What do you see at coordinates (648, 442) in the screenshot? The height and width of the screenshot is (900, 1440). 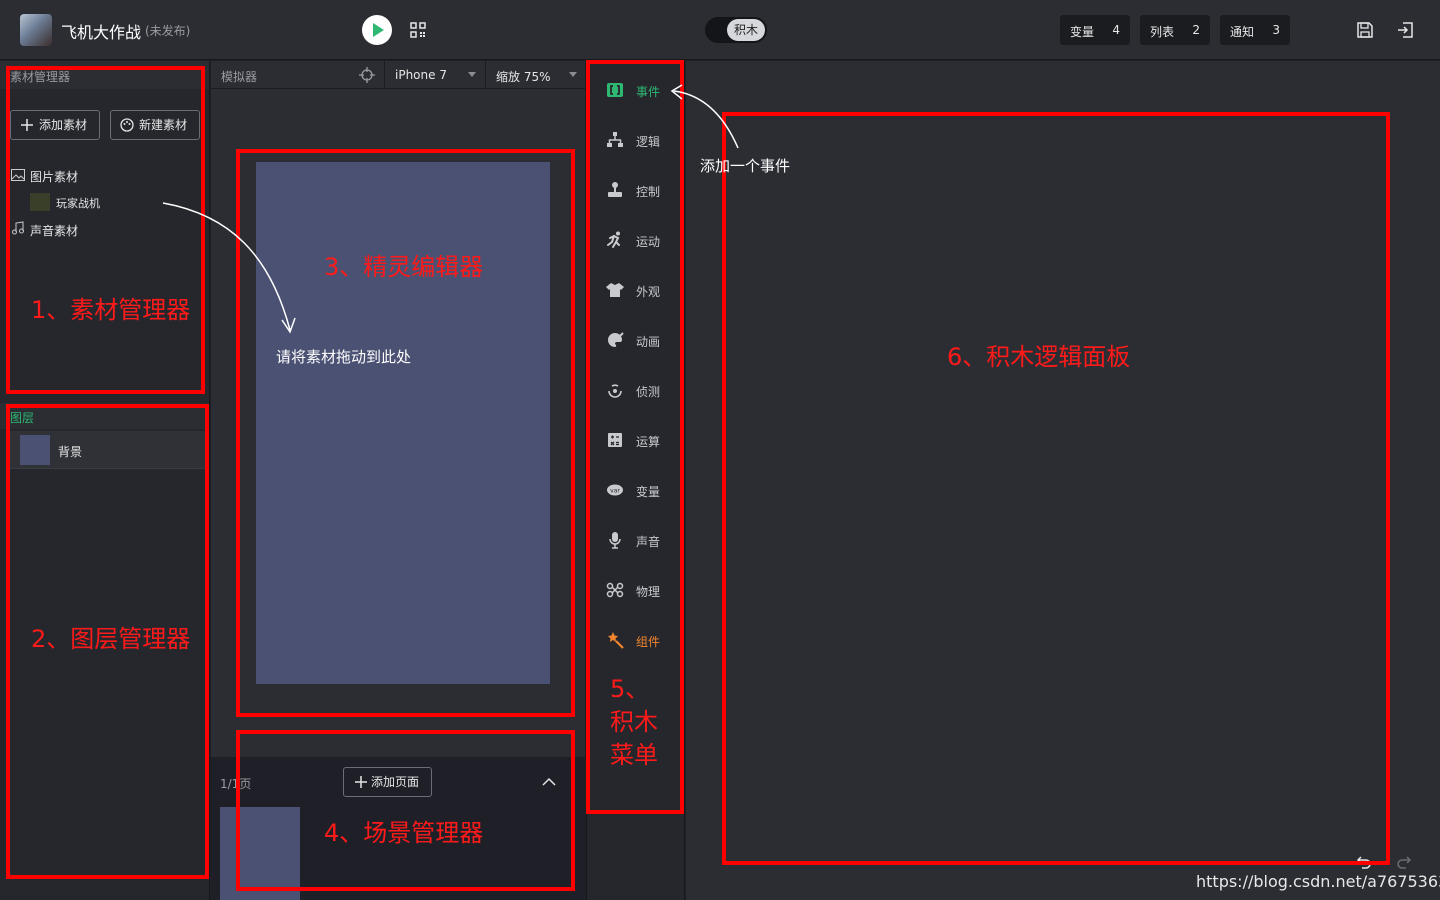 I see `category-label: 运算` at bounding box center [648, 442].